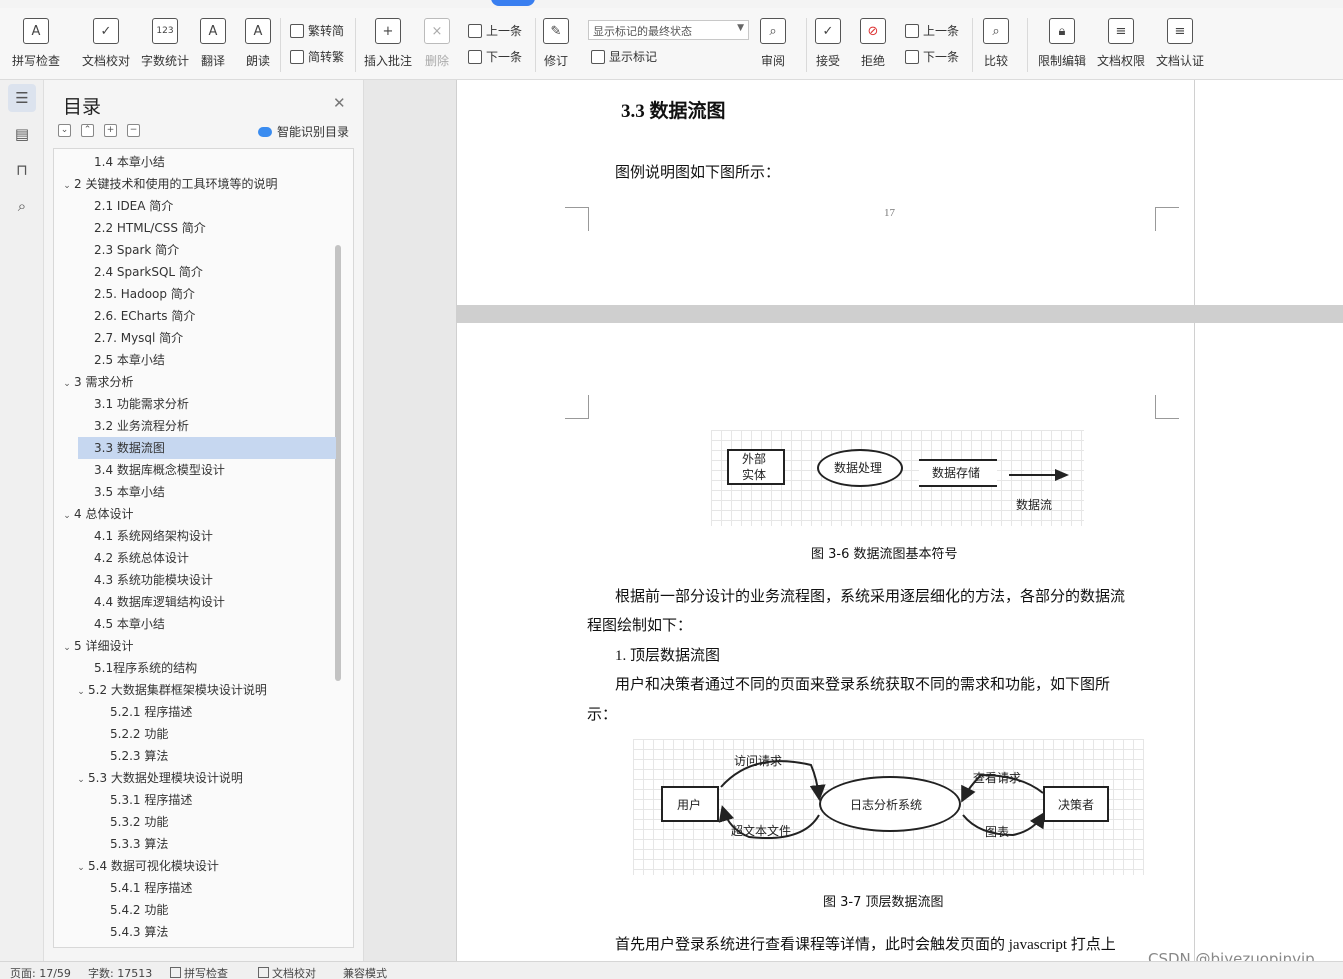 This screenshot has height=979, width=1343. Describe the element at coordinates (231, 822) in the screenshot. I see `toc-item: 5.3.2 功能` at that location.